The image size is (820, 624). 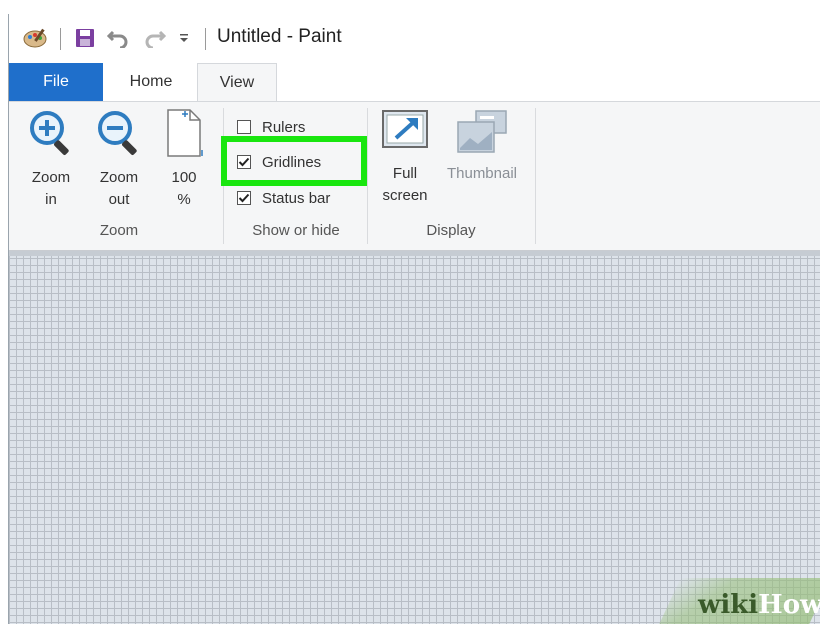 What do you see at coordinates (414, 38) in the screenshot?
I see `title-bar: Untitled - Paint` at bounding box center [414, 38].